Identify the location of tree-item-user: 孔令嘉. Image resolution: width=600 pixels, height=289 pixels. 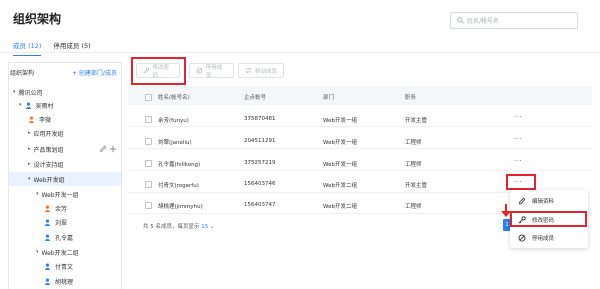
(58, 237).